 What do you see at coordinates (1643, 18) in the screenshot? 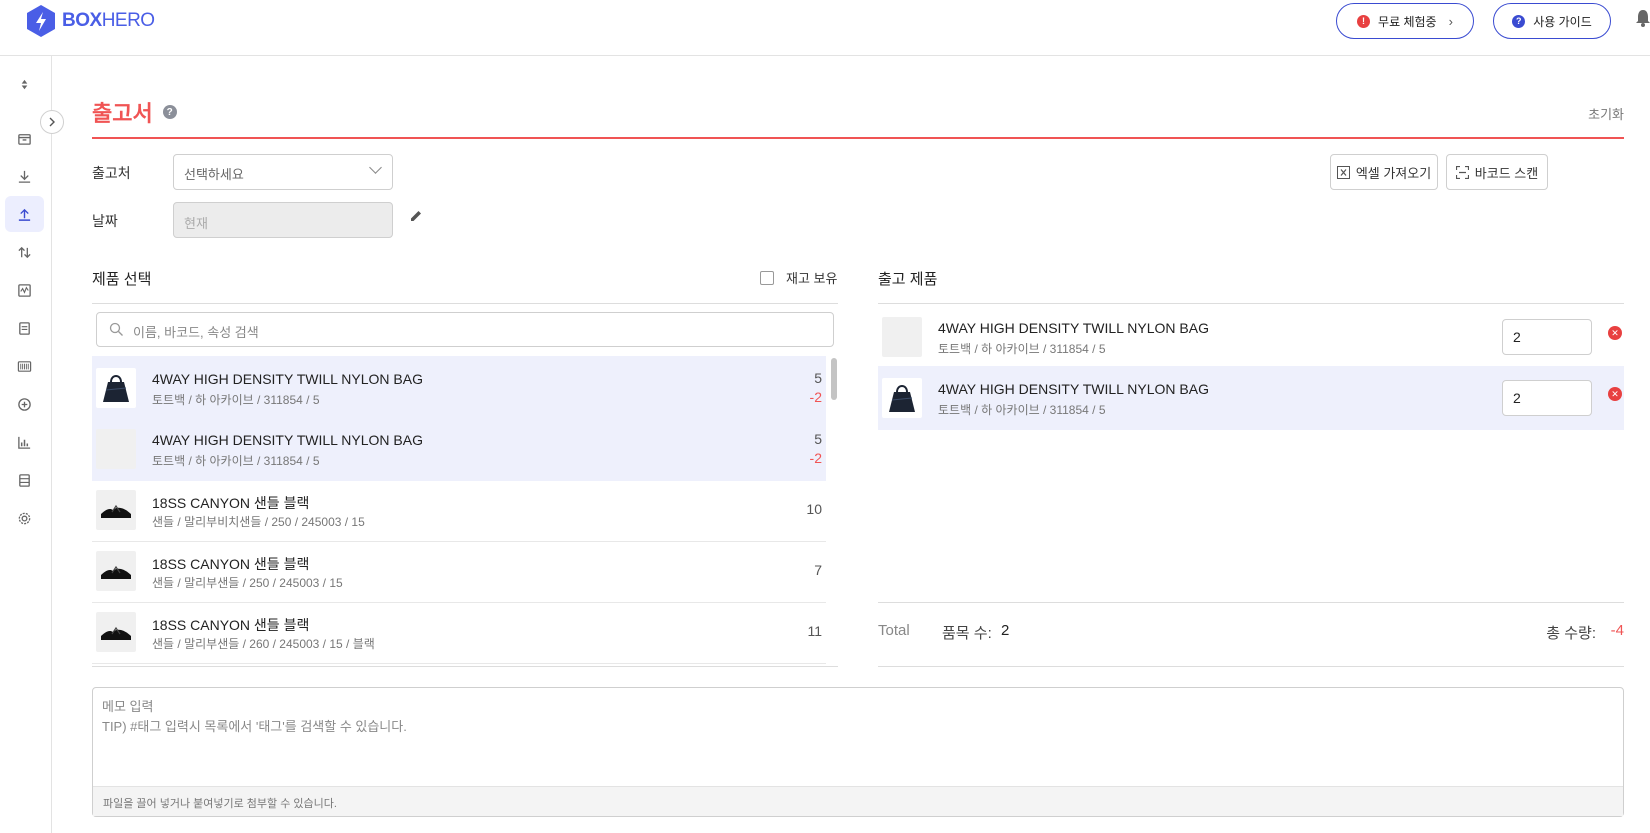
I see `notification-bell-icon` at bounding box center [1643, 18].